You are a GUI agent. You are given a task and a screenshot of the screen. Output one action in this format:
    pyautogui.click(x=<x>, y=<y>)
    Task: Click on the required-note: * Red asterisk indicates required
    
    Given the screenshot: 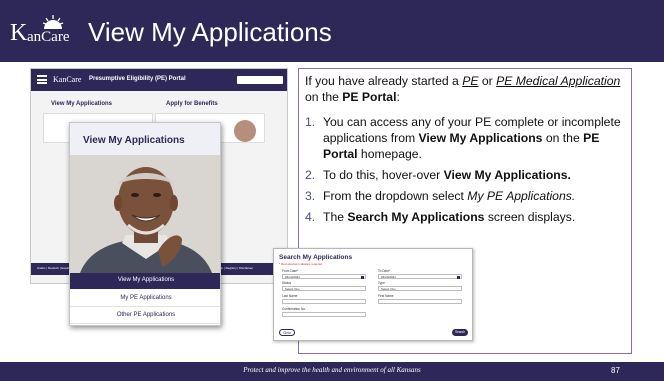 What is the action you would take?
    pyautogui.click(x=301, y=264)
    